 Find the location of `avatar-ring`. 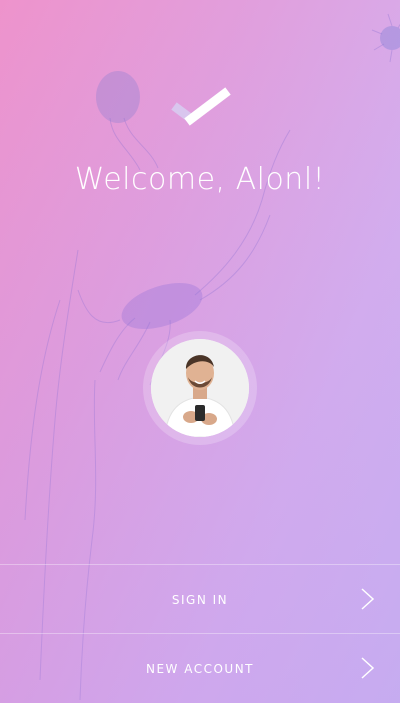

avatar-ring is located at coordinates (200, 388).